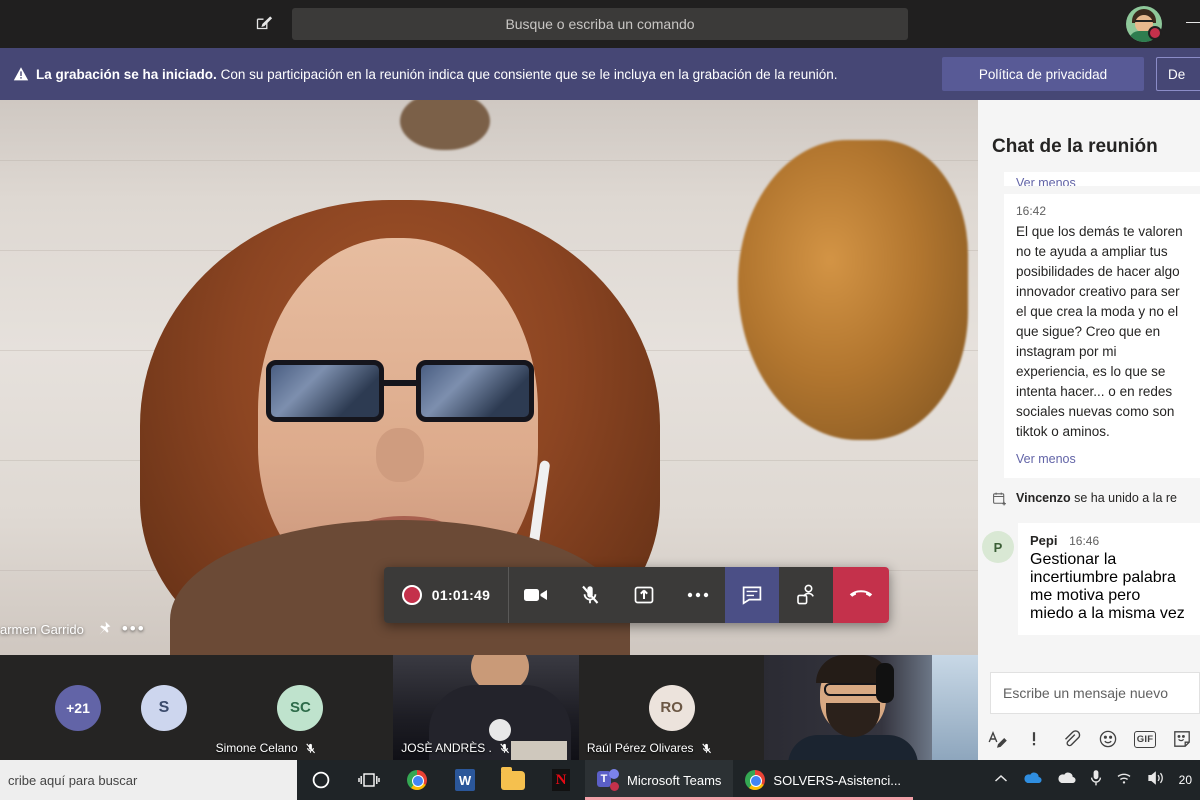 Image resolution: width=1200 pixels, height=800 pixels. What do you see at coordinates (1032, 780) in the screenshot?
I see `onedrive-blue-icon` at bounding box center [1032, 780].